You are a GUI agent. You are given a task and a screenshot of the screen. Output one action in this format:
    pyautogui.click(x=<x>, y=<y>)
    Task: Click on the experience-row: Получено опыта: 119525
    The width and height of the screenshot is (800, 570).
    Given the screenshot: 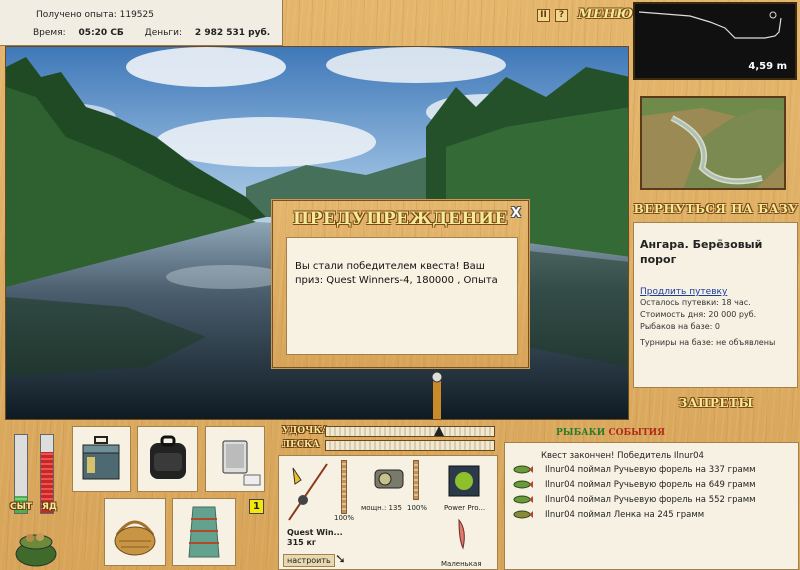 What is the action you would take?
    pyautogui.click(x=95, y=15)
    